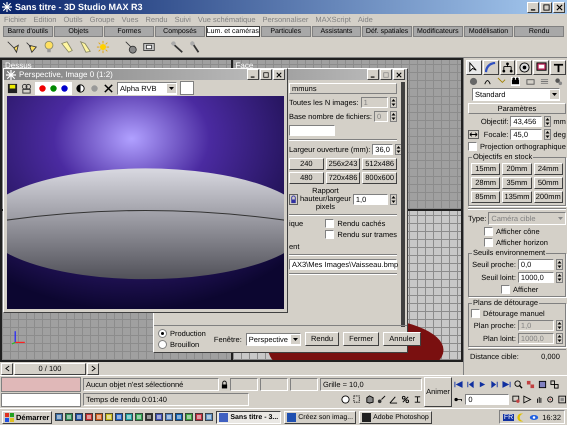 The image size is (567, 425). I want to click on previous-key-icon, so click(470, 384).